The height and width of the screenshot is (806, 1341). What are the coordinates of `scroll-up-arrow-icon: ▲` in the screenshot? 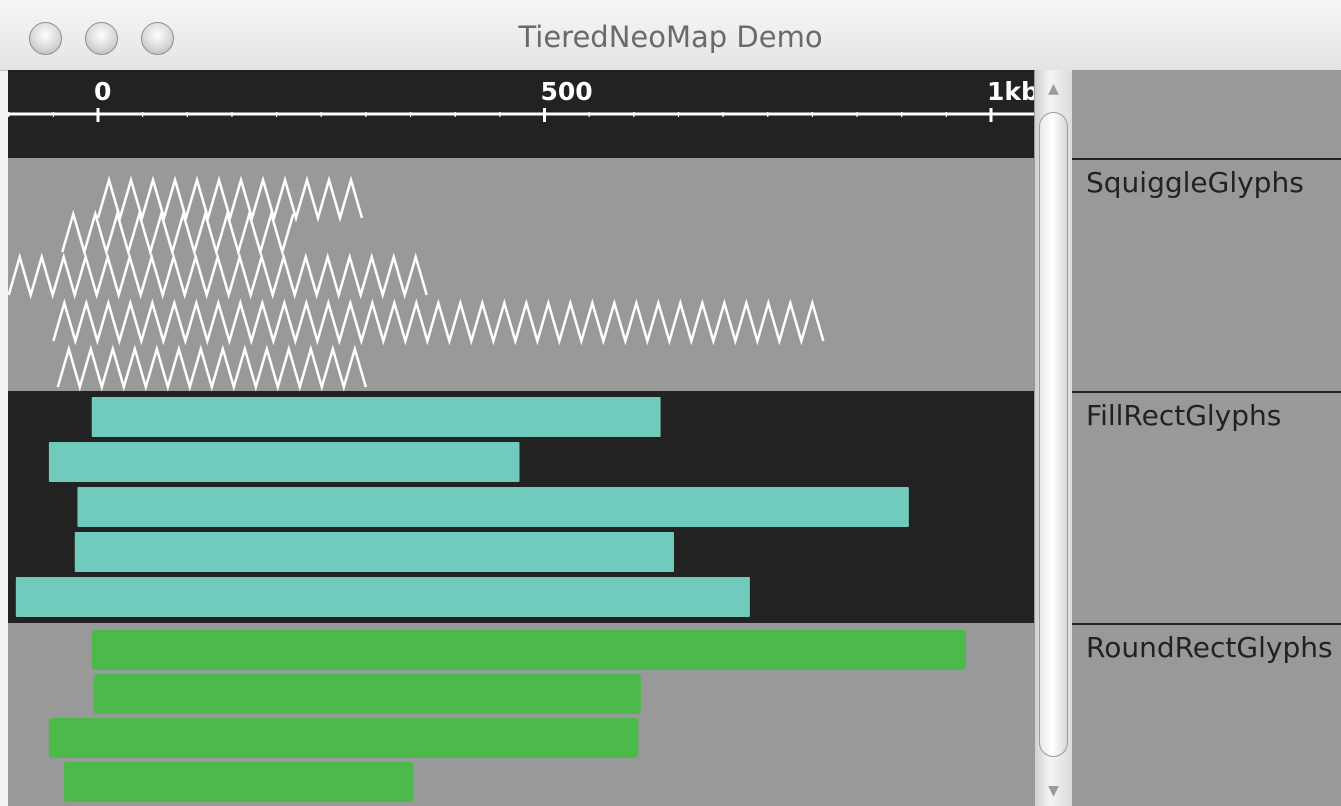 It's located at (1053, 89).